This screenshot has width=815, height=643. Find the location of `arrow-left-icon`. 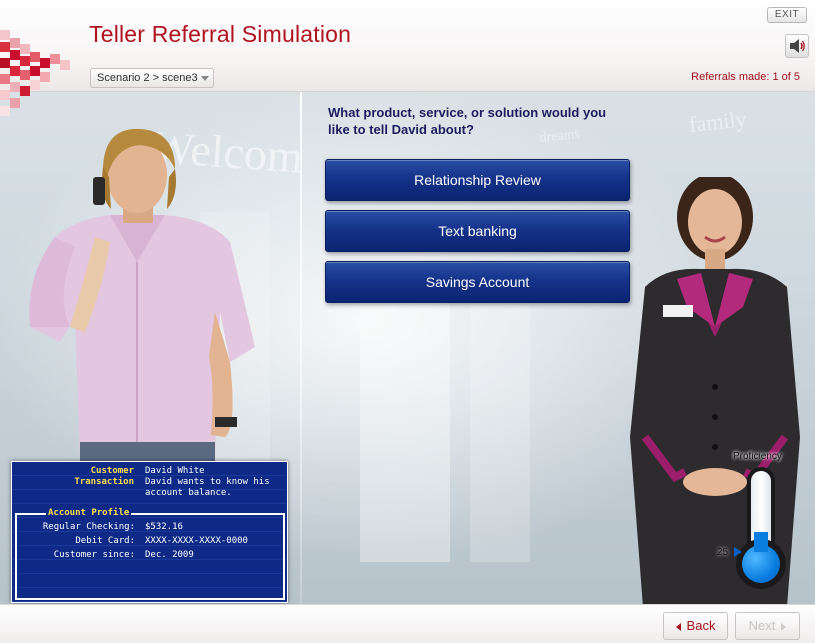

arrow-left-icon is located at coordinates (678, 626).